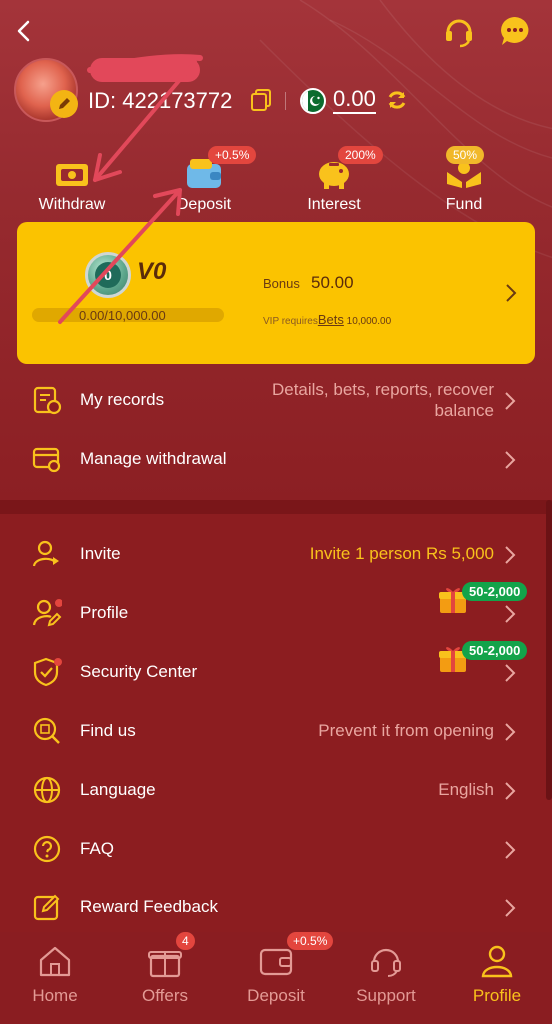 This screenshot has width=552, height=1024. Describe the element at coordinates (515, 31) in the screenshot. I see `chat-icon` at that location.